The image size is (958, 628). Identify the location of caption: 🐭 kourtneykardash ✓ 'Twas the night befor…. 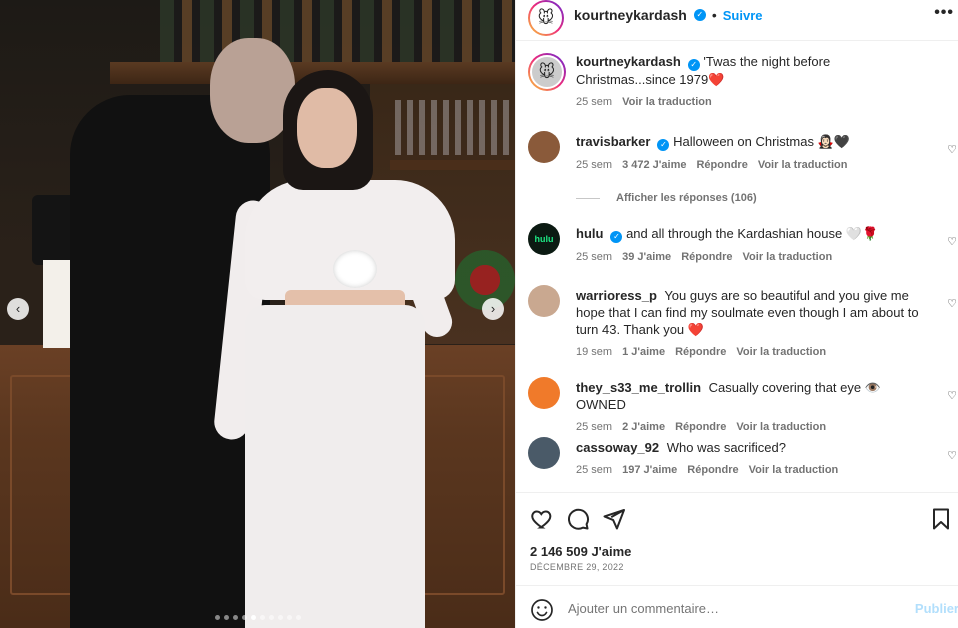
(740, 80).